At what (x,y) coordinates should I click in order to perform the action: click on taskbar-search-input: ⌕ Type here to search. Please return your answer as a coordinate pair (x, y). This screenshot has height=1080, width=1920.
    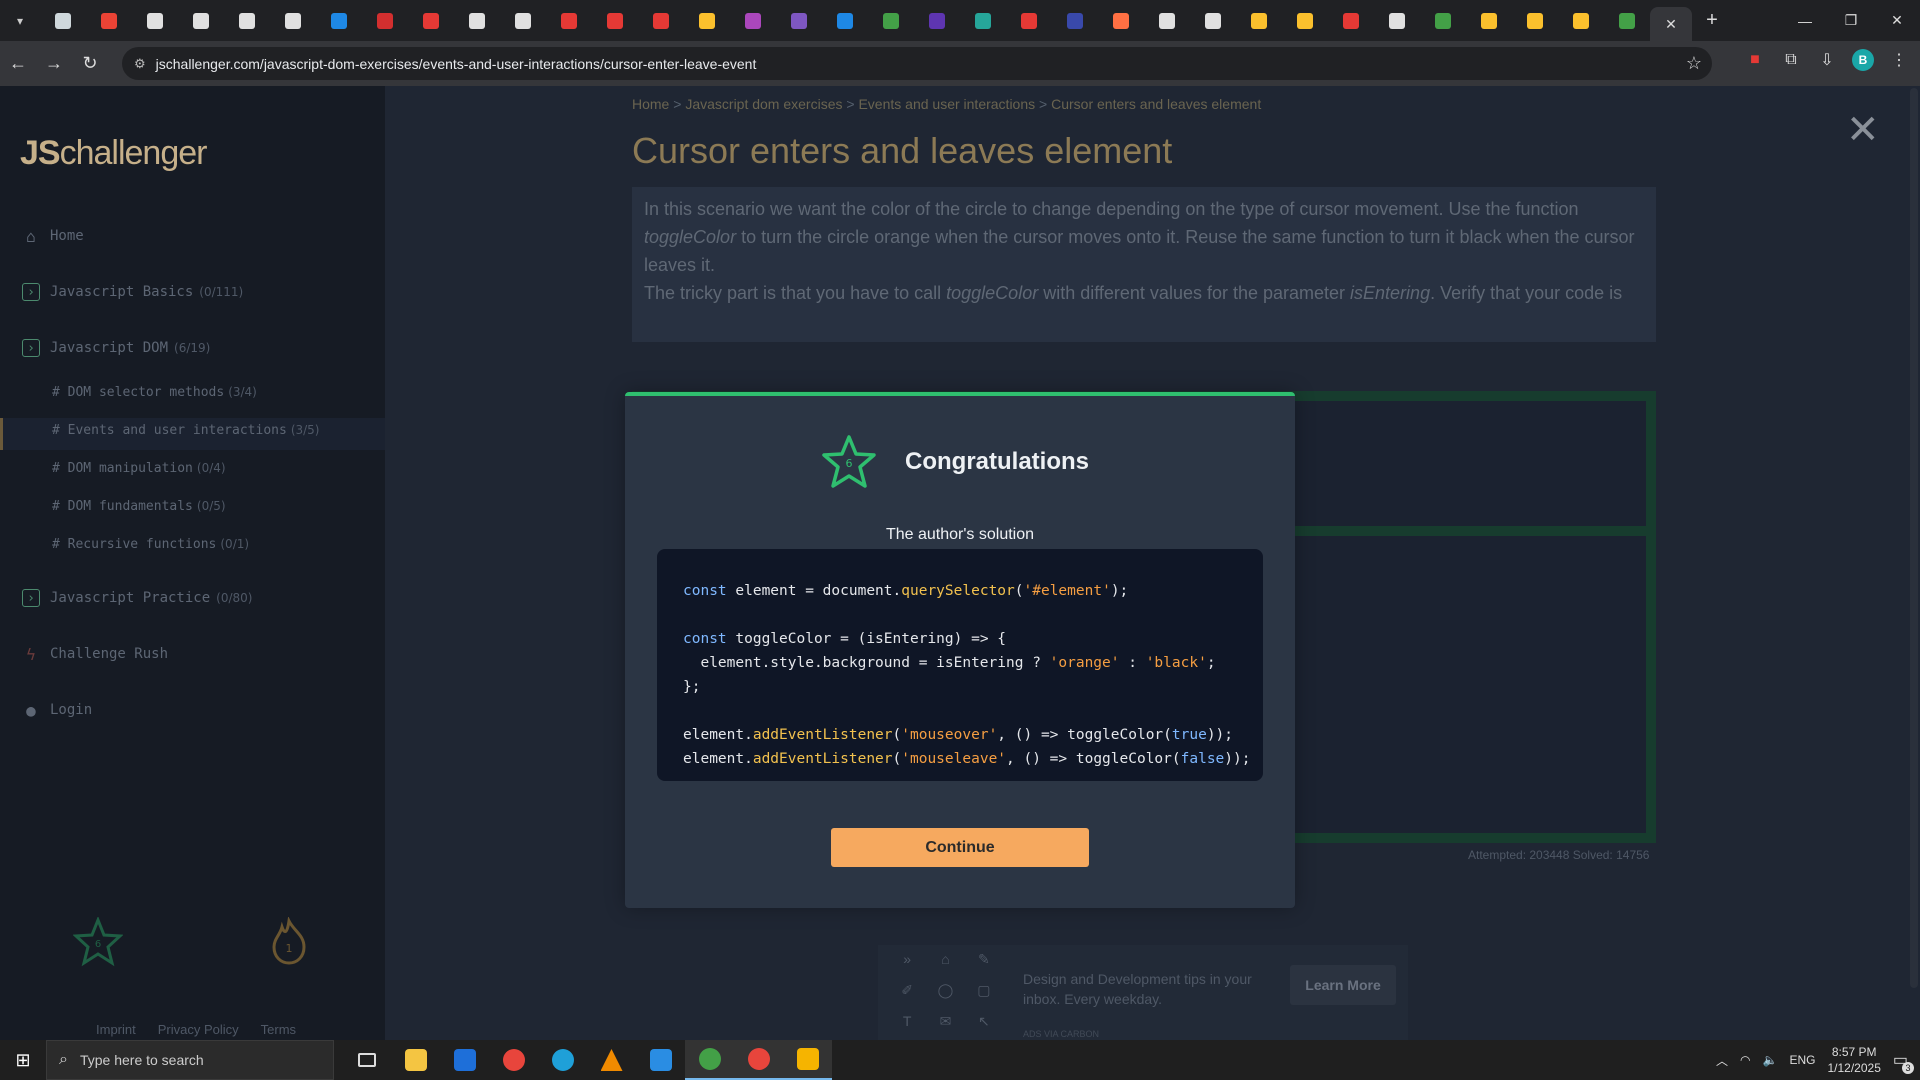
    Looking at the image, I should click on (190, 1060).